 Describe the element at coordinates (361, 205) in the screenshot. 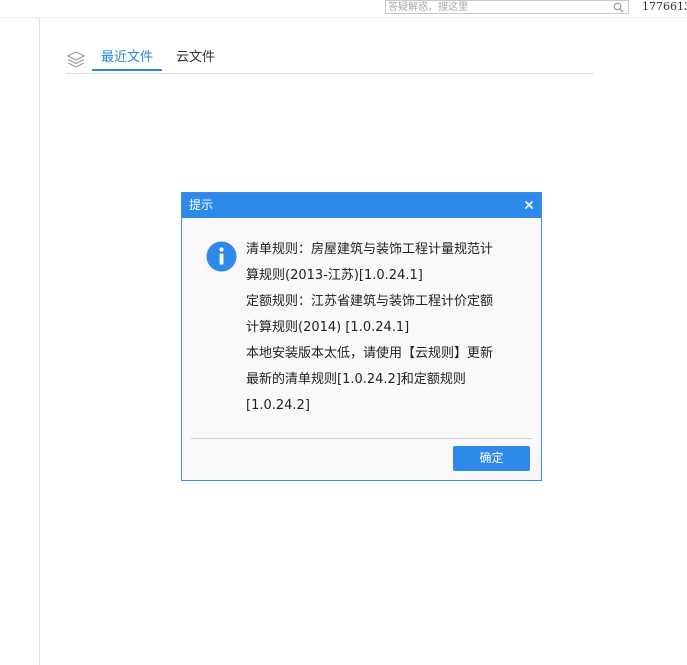

I see `dialog-header: 提示` at that location.